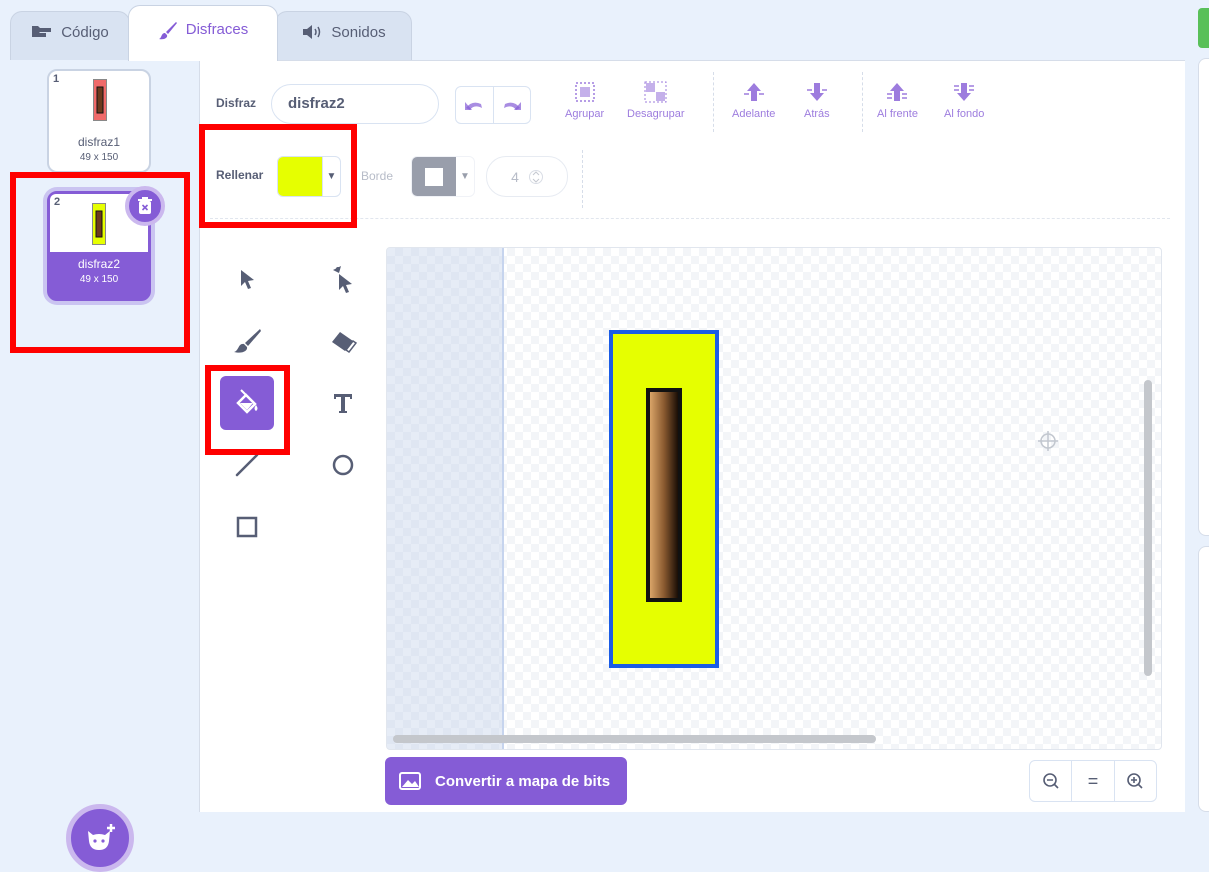 The image size is (1209, 872). I want to click on costume-item-1: 1 disfraz1 49 x 150, so click(99, 121).